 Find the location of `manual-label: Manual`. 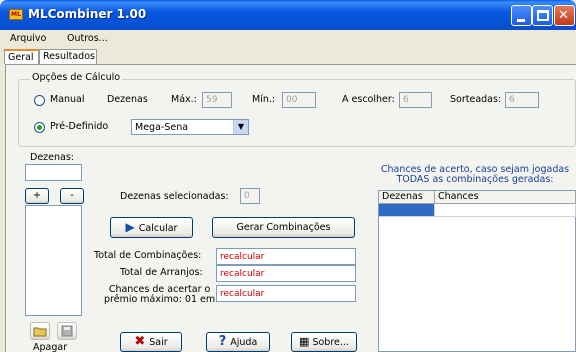

manual-label: Manual is located at coordinates (67, 99).